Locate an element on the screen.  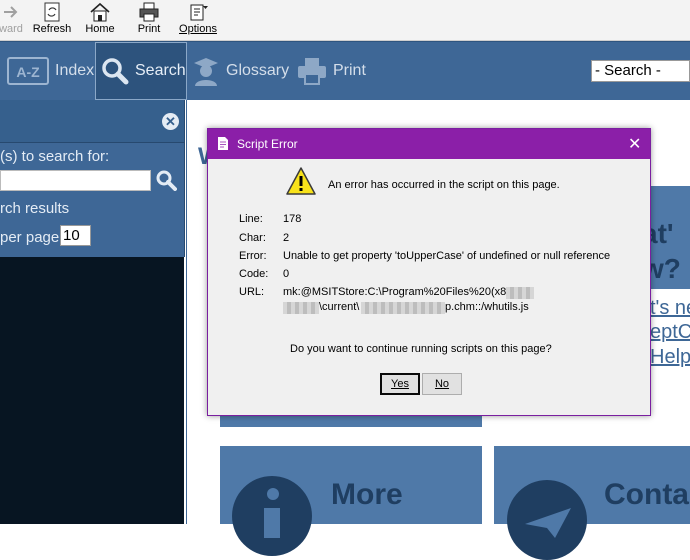
a-z-icon: A-Z is located at coordinates (28, 71).